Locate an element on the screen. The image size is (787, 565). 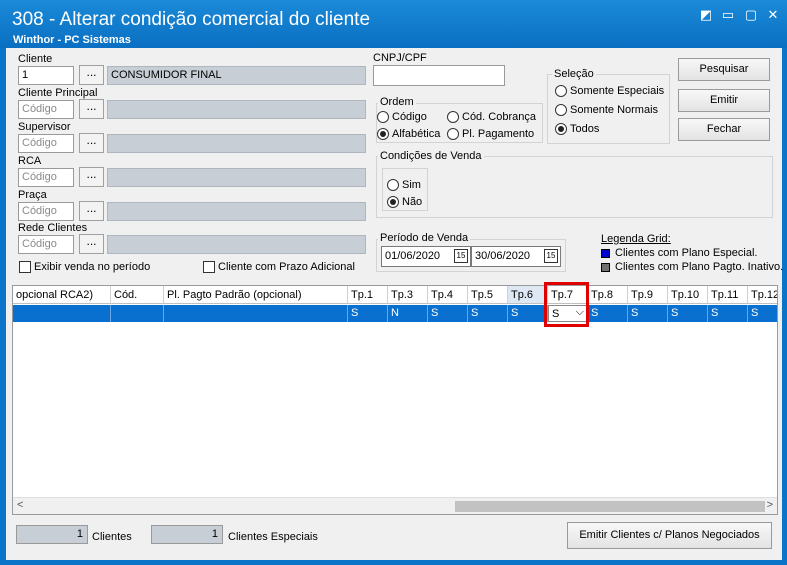
rede-clientes-label: Rede Clientes is located at coordinates (53, 228).